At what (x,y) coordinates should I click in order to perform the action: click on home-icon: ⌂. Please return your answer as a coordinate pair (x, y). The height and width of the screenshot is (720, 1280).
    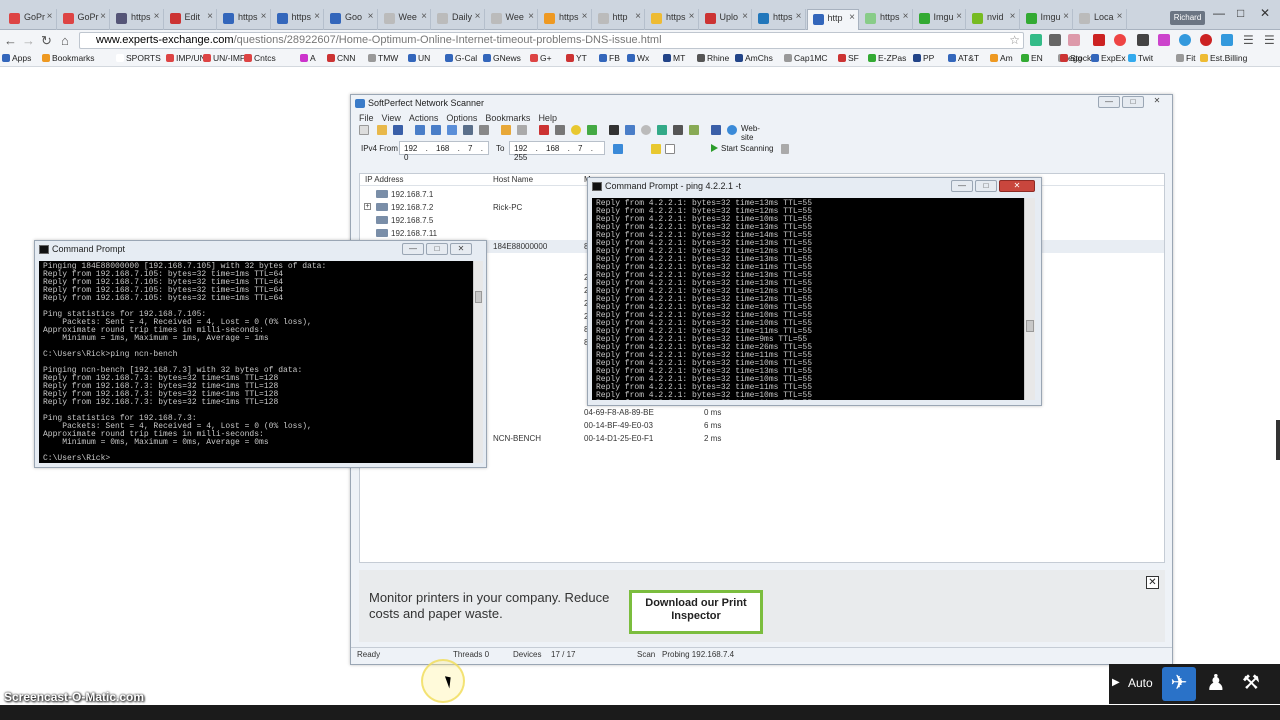
    Looking at the image, I should click on (65, 40).